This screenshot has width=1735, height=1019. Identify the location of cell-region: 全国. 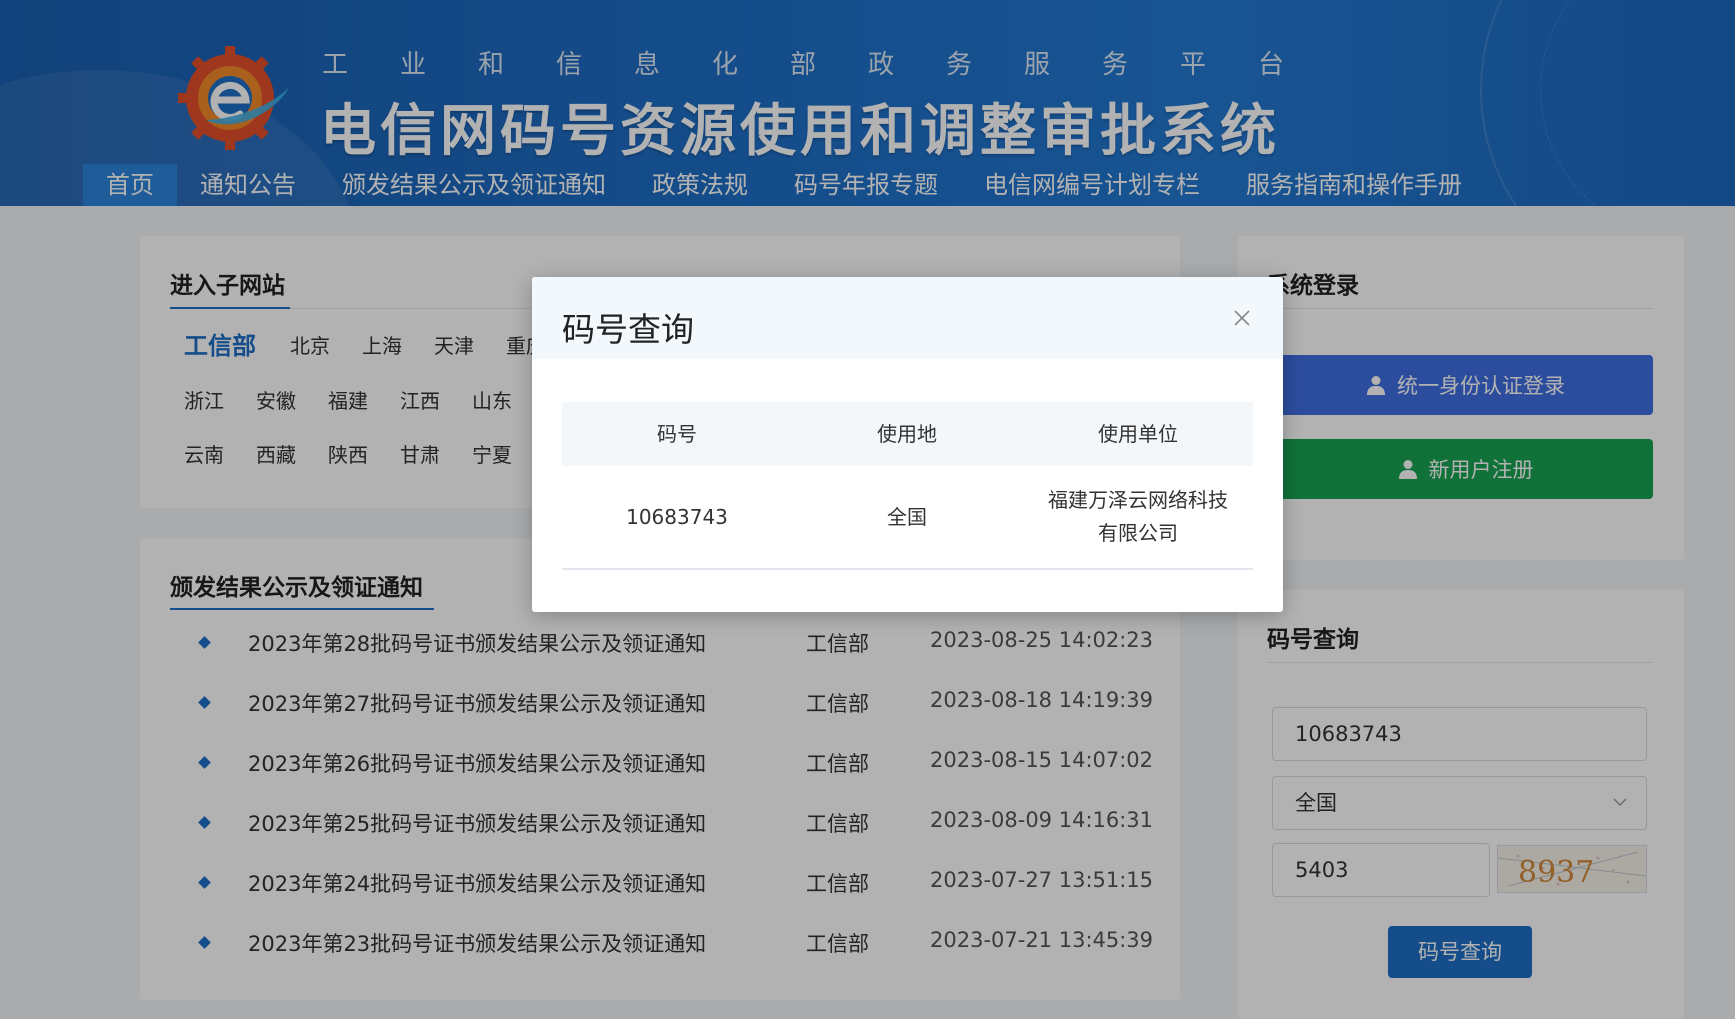
(907, 516).